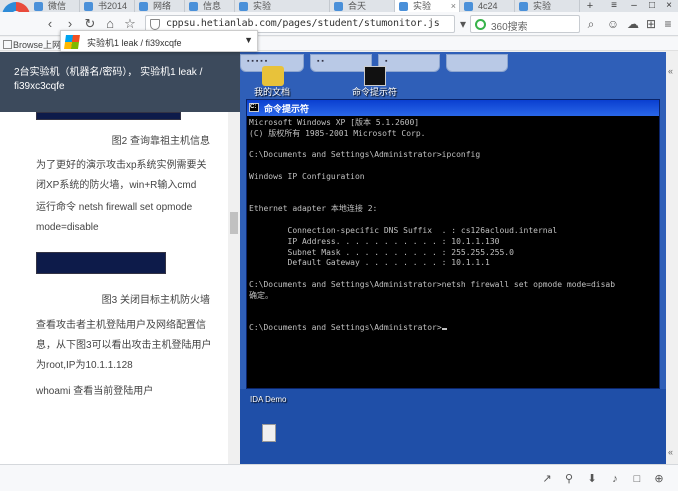  I want to click on cmd-shortcut-icon, so click(375, 76).